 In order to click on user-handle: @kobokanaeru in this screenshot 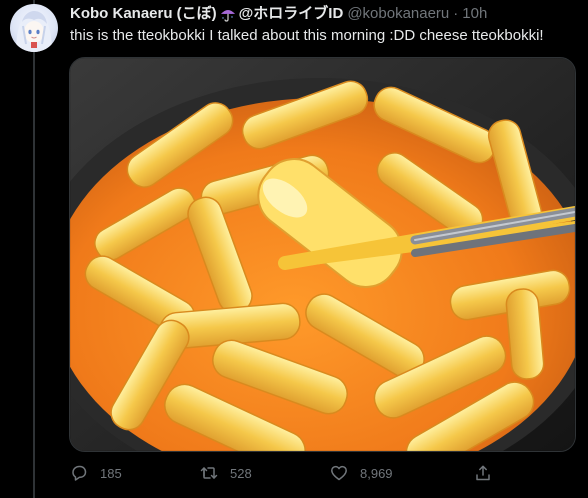, I will do `click(398, 14)`.